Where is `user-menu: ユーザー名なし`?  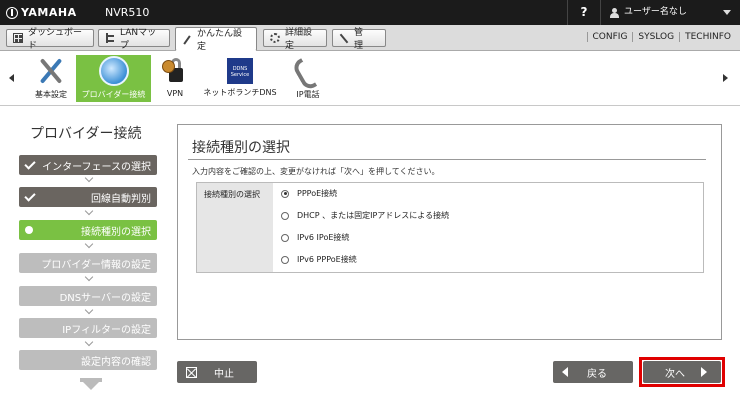 user-menu: ユーザー名なし is located at coordinates (670, 12).